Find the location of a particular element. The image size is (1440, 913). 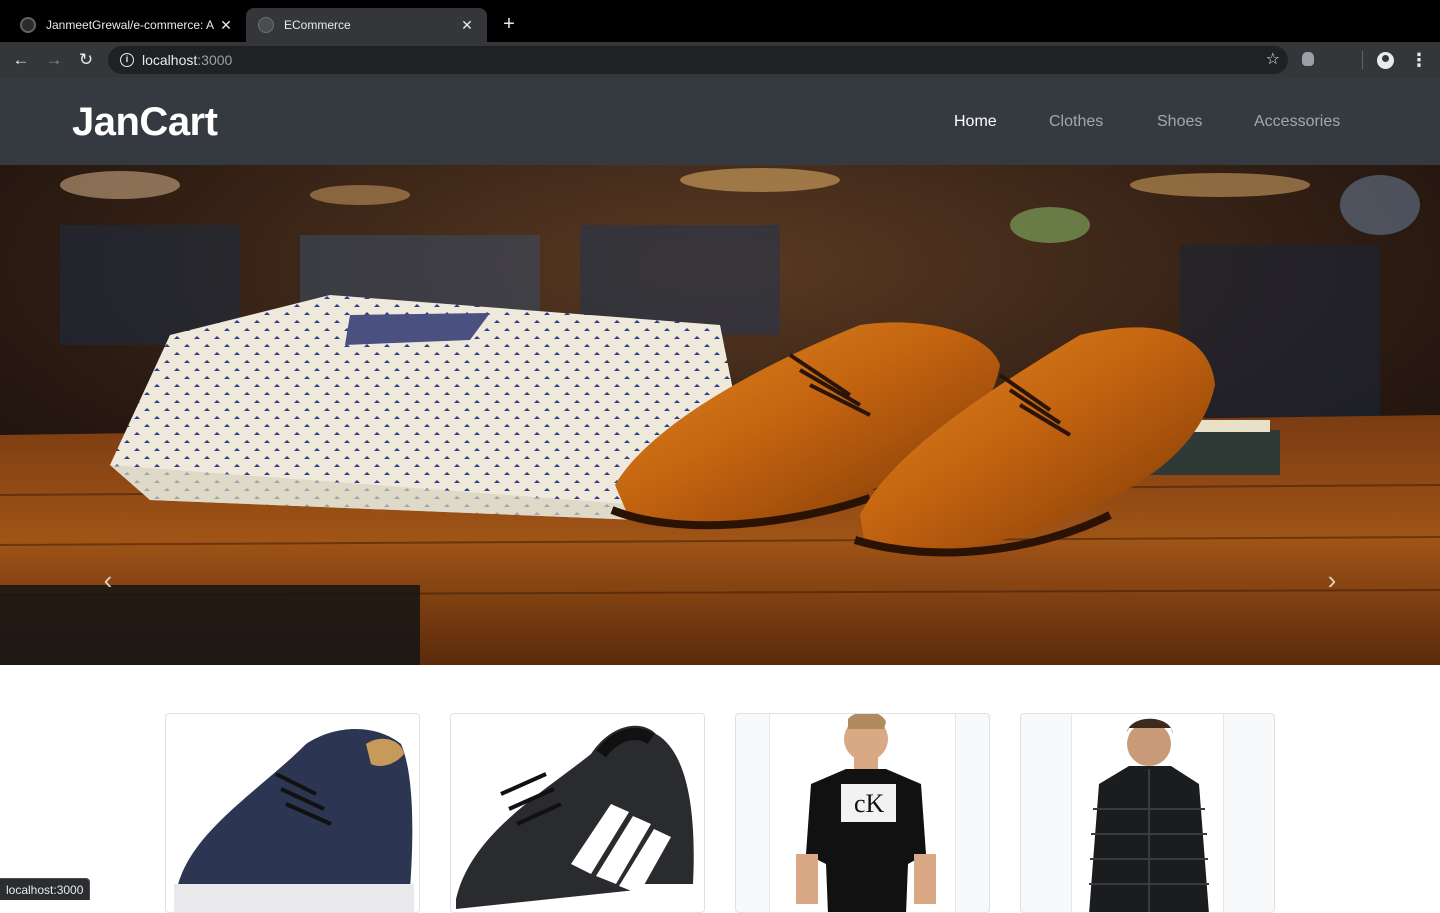

nav-shoes: Shoes is located at coordinates (1179, 122).